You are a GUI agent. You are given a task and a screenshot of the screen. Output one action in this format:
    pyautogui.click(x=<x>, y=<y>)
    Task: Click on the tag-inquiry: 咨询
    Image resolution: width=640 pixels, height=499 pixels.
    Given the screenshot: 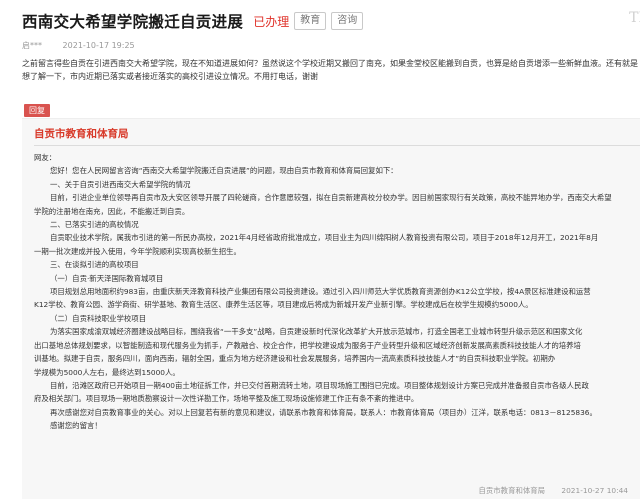 What is the action you would take?
    pyautogui.click(x=347, y=21)
    